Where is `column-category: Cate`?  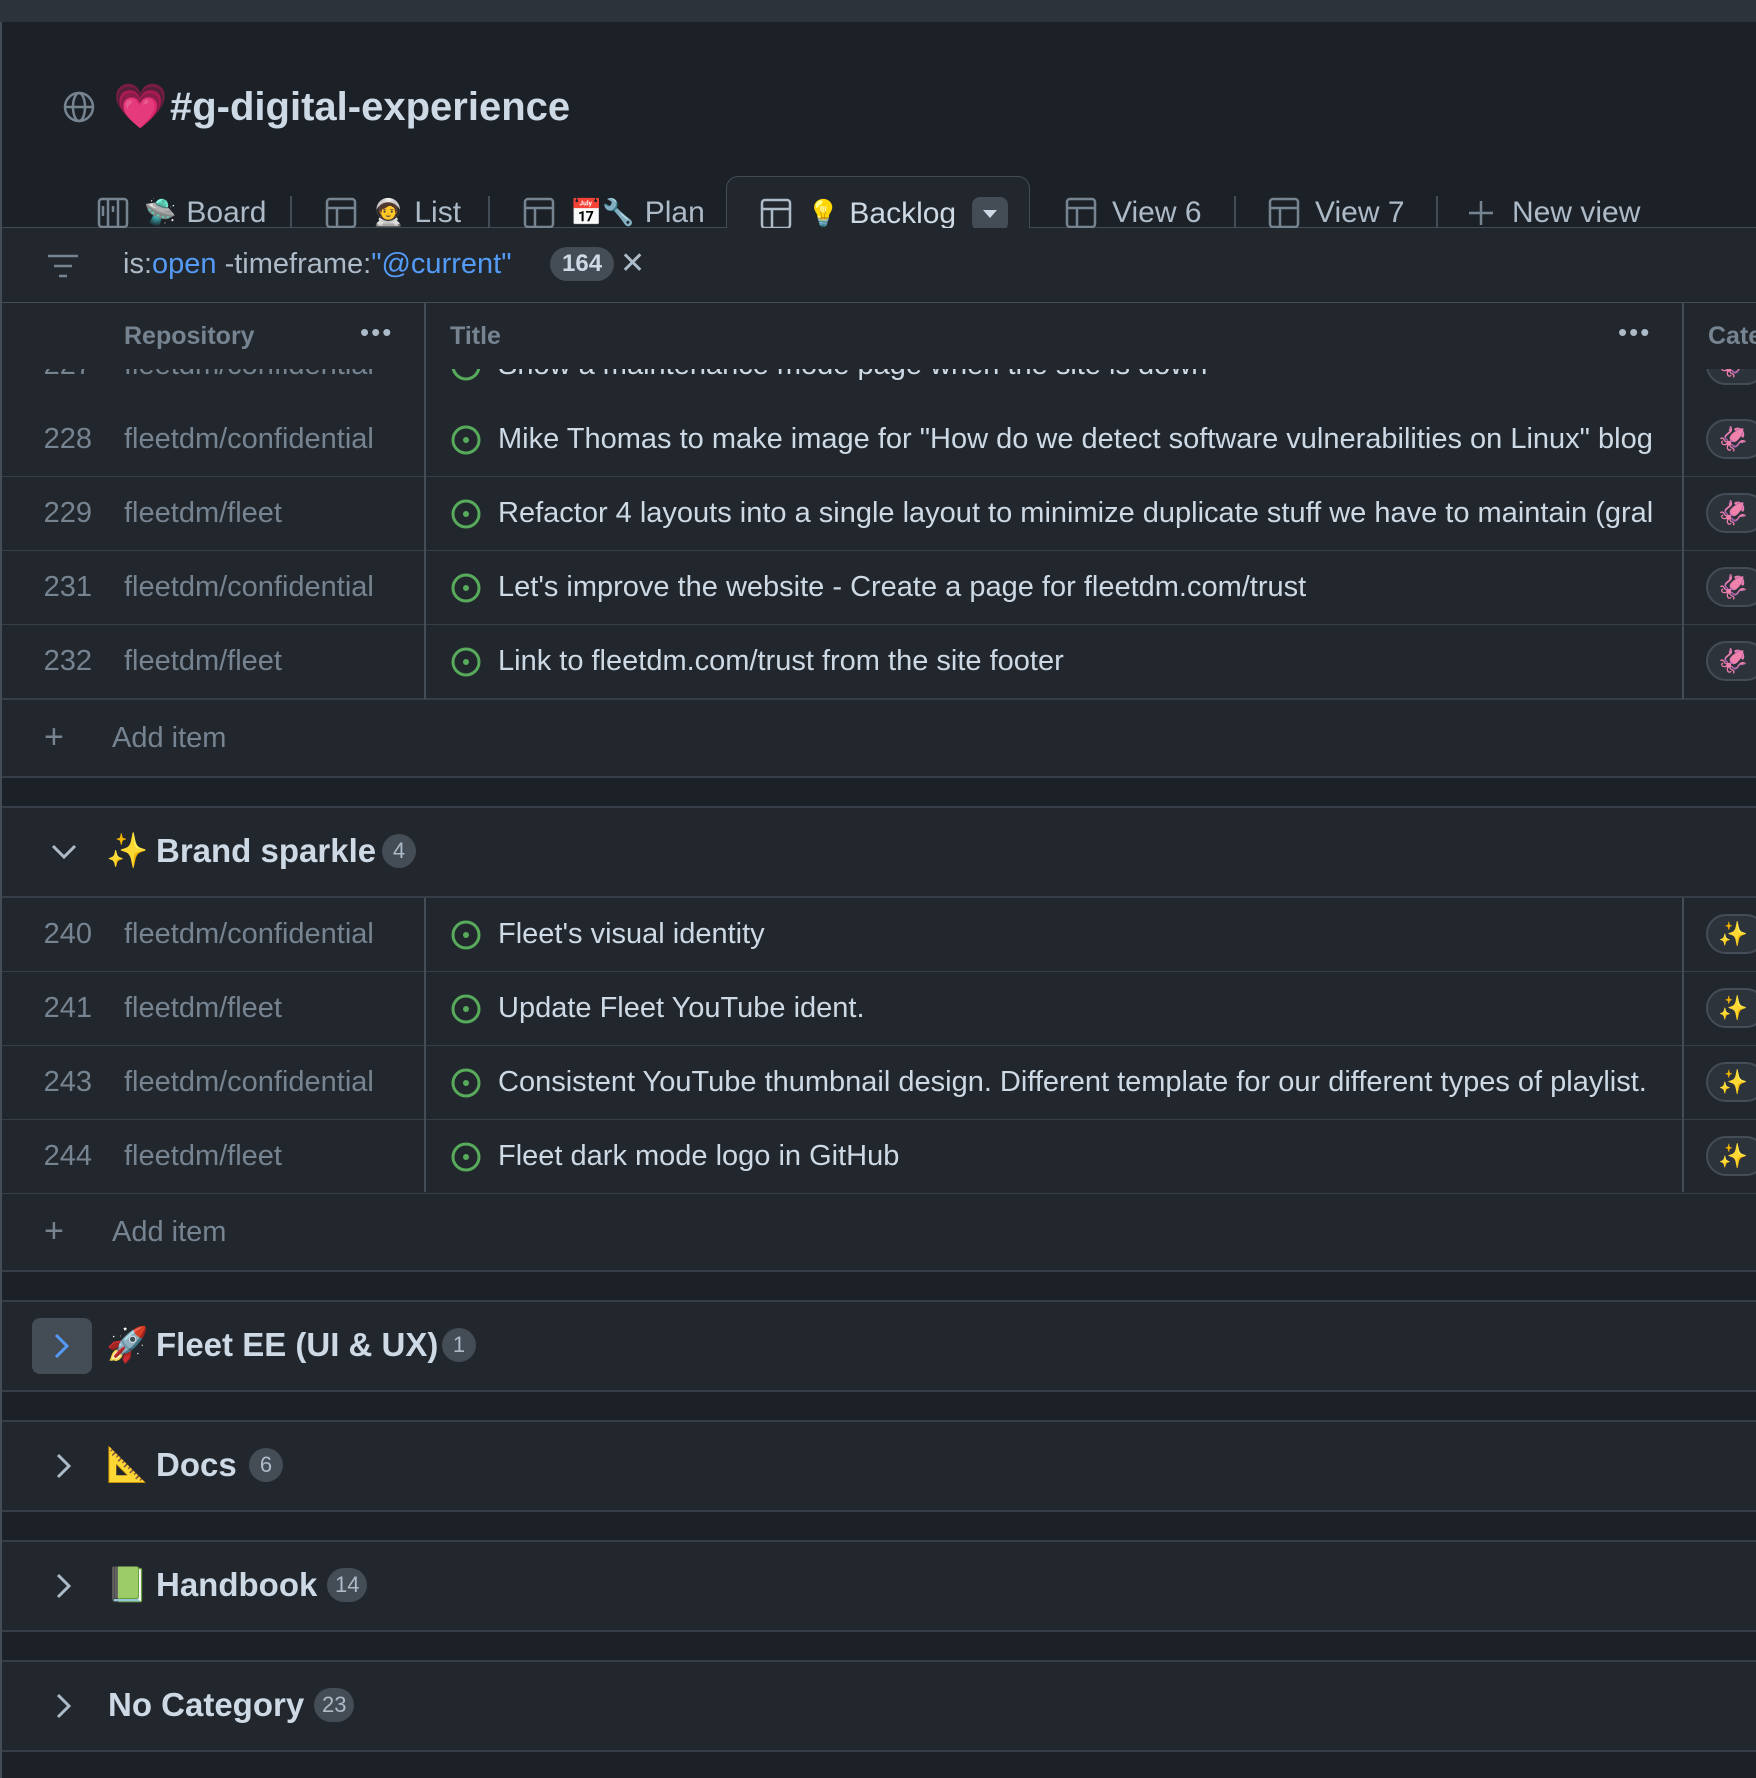
column-category: Cate is located at coordinates (1732, 336).